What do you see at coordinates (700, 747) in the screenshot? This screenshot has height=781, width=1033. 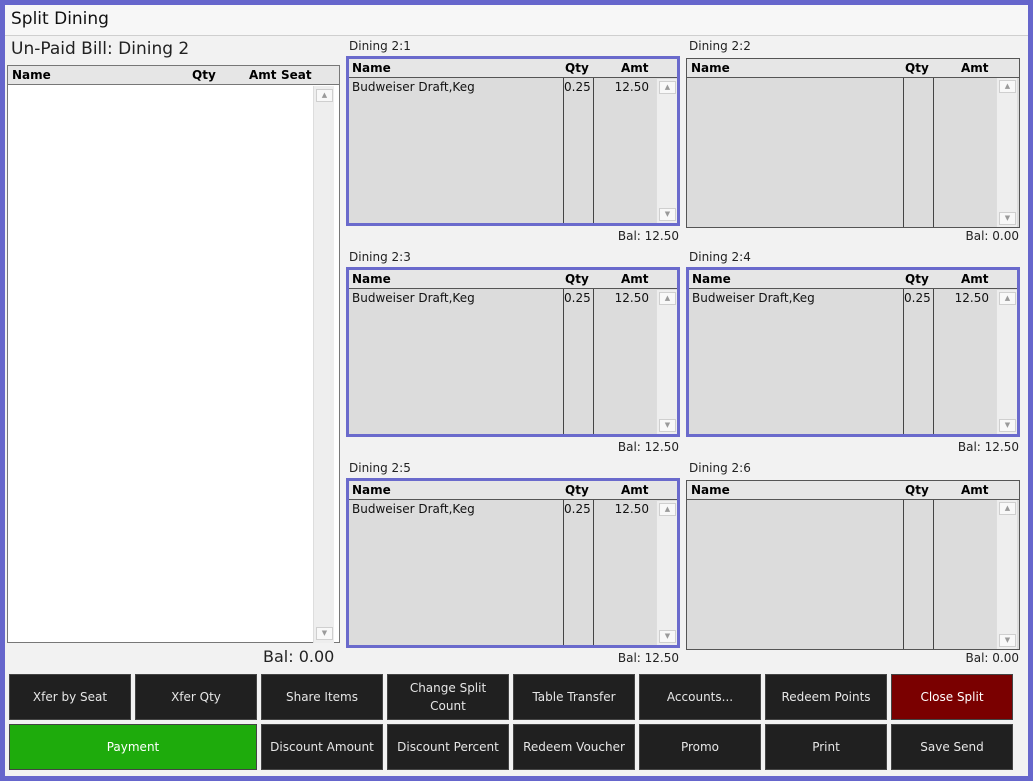 I see `promo-button: Promo` at bounding box center [700, 747].